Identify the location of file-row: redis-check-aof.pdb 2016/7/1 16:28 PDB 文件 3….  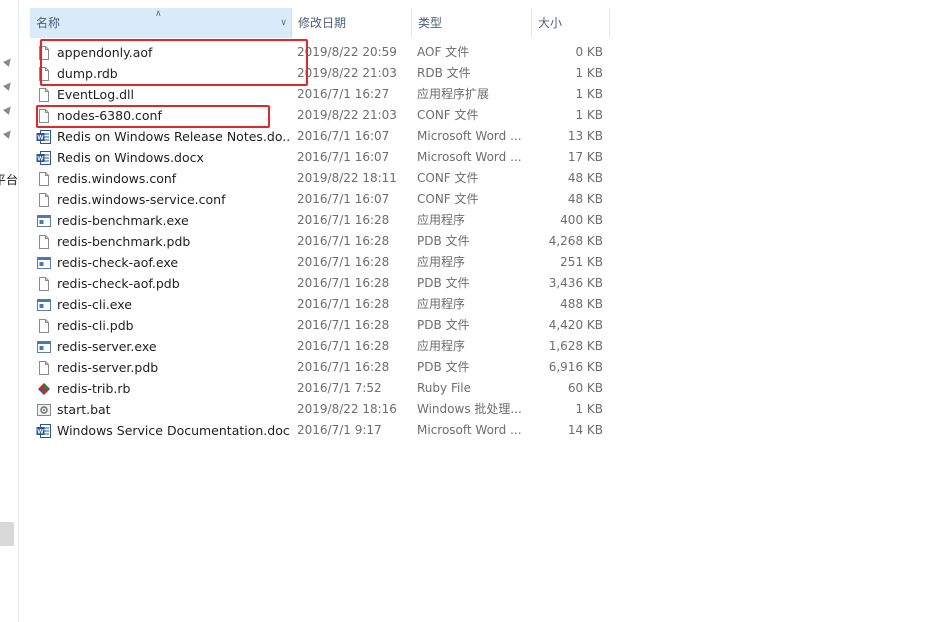
(320, 283).